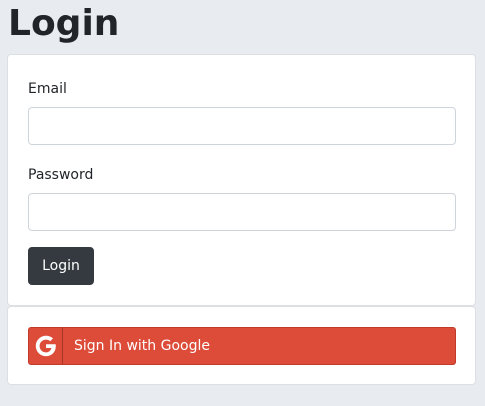 This screenshot has height=406, width=485. What do you see at coordinates (64, 23) in the screenshot?
I see `page-title: Login` at bounding box center [64, 23].